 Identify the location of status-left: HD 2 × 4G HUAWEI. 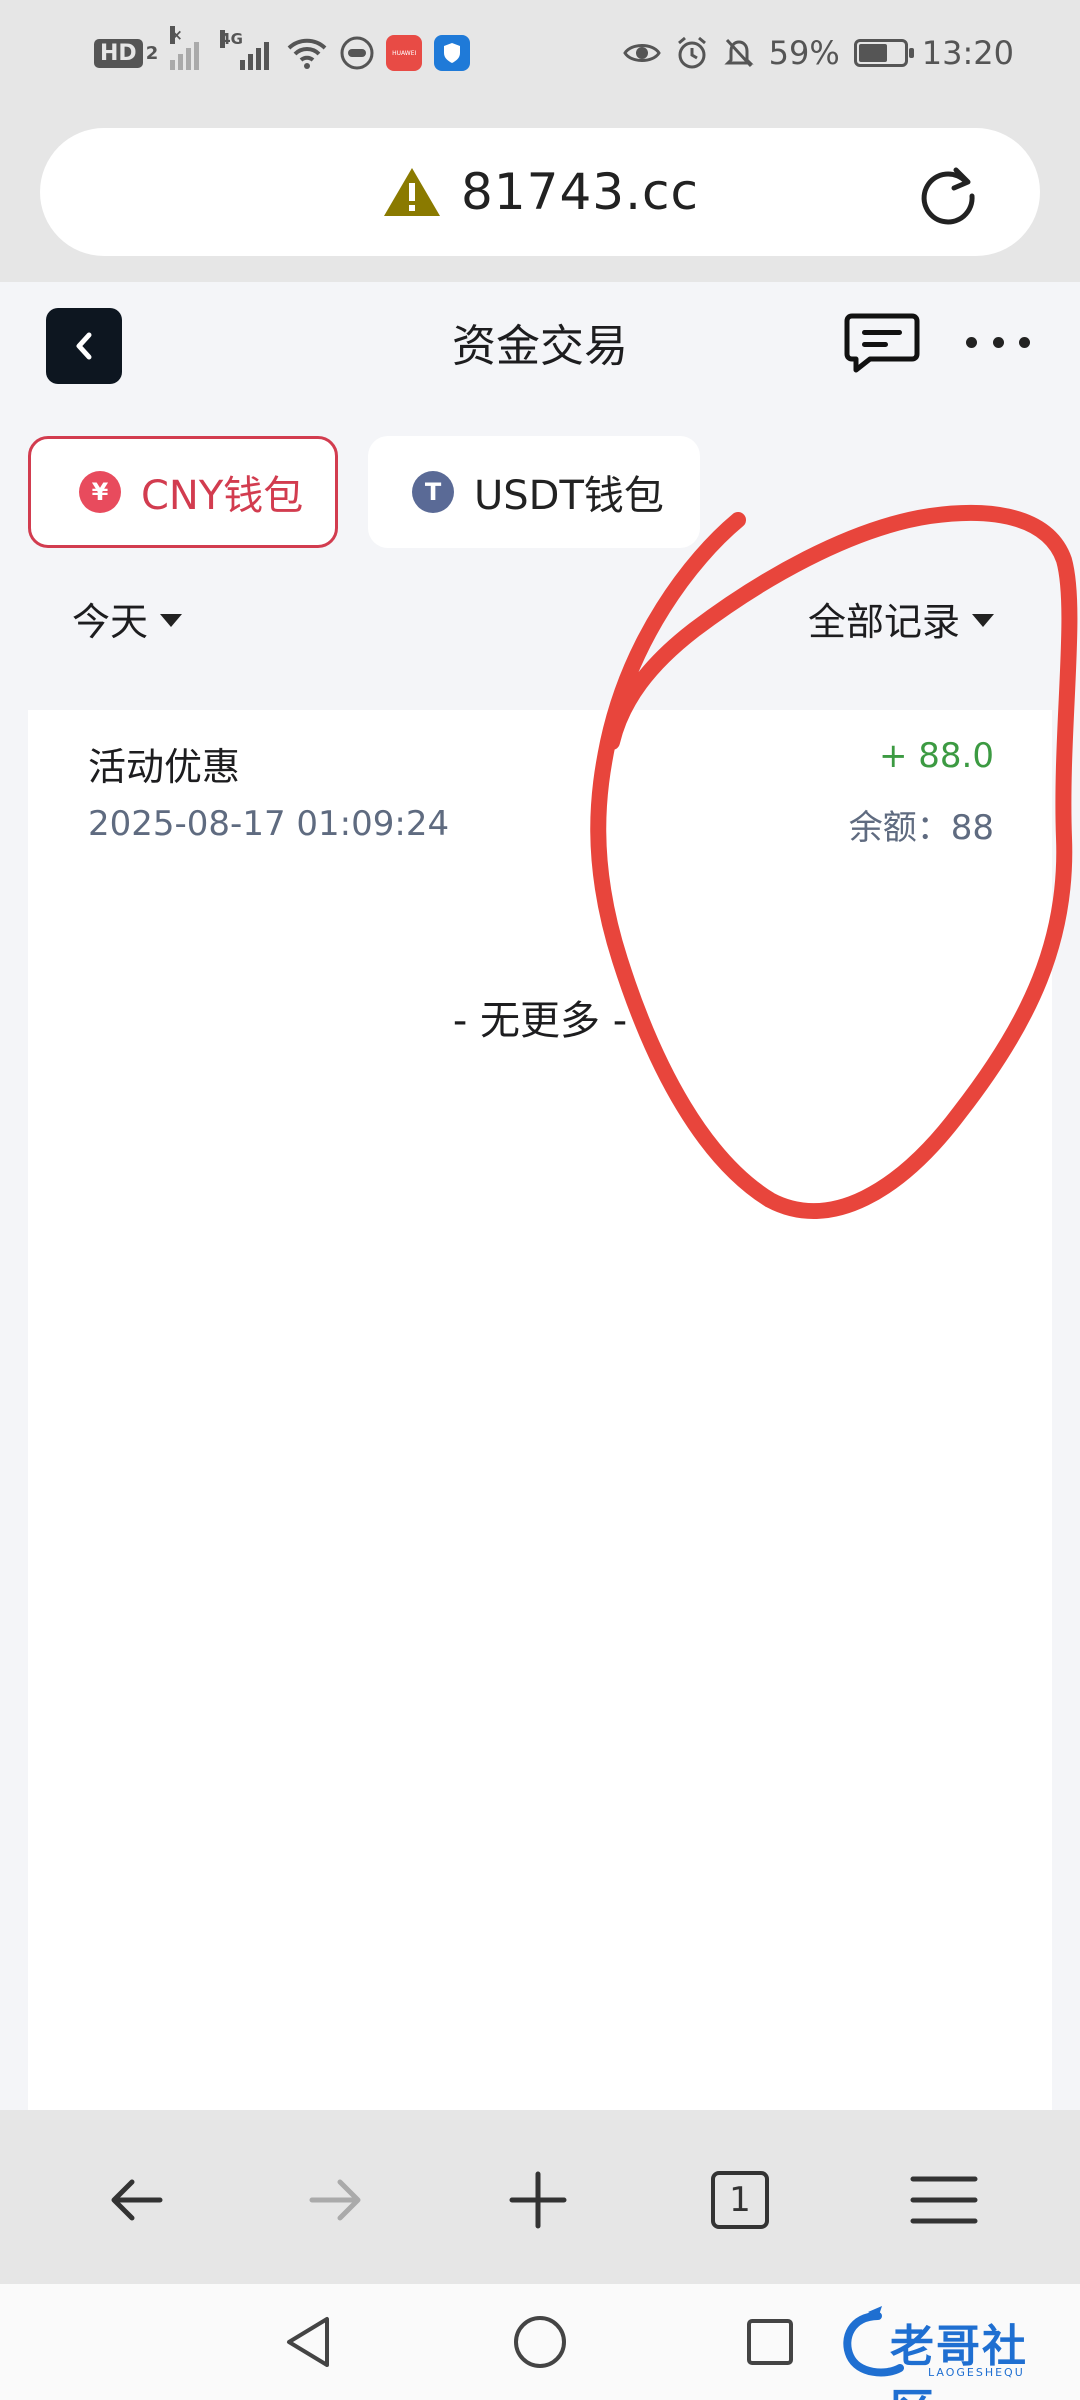
(282, 51).